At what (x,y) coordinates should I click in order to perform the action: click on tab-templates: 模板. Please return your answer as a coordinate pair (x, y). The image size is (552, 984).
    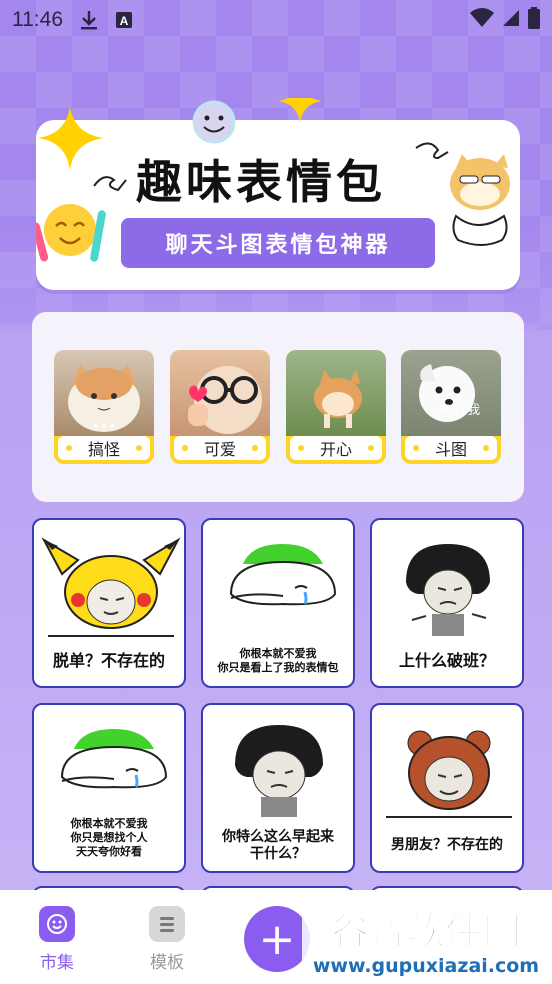
    Looking at the image, I should click on (167, 939).